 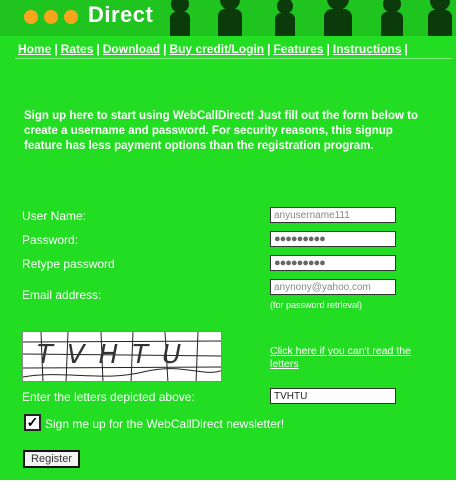 I want to click on nav-download-link: Download, so click(x=131, y=49).